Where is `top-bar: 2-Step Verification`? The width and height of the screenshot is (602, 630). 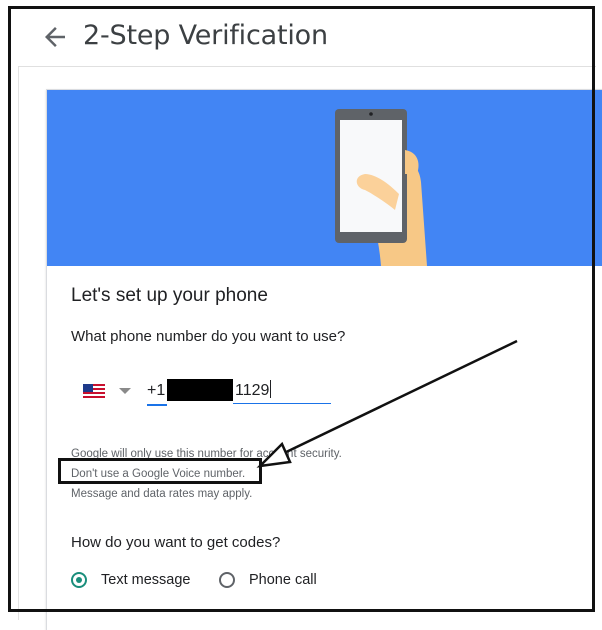 top-bar: 2-Step Verification is located at coordinates (307, 37).